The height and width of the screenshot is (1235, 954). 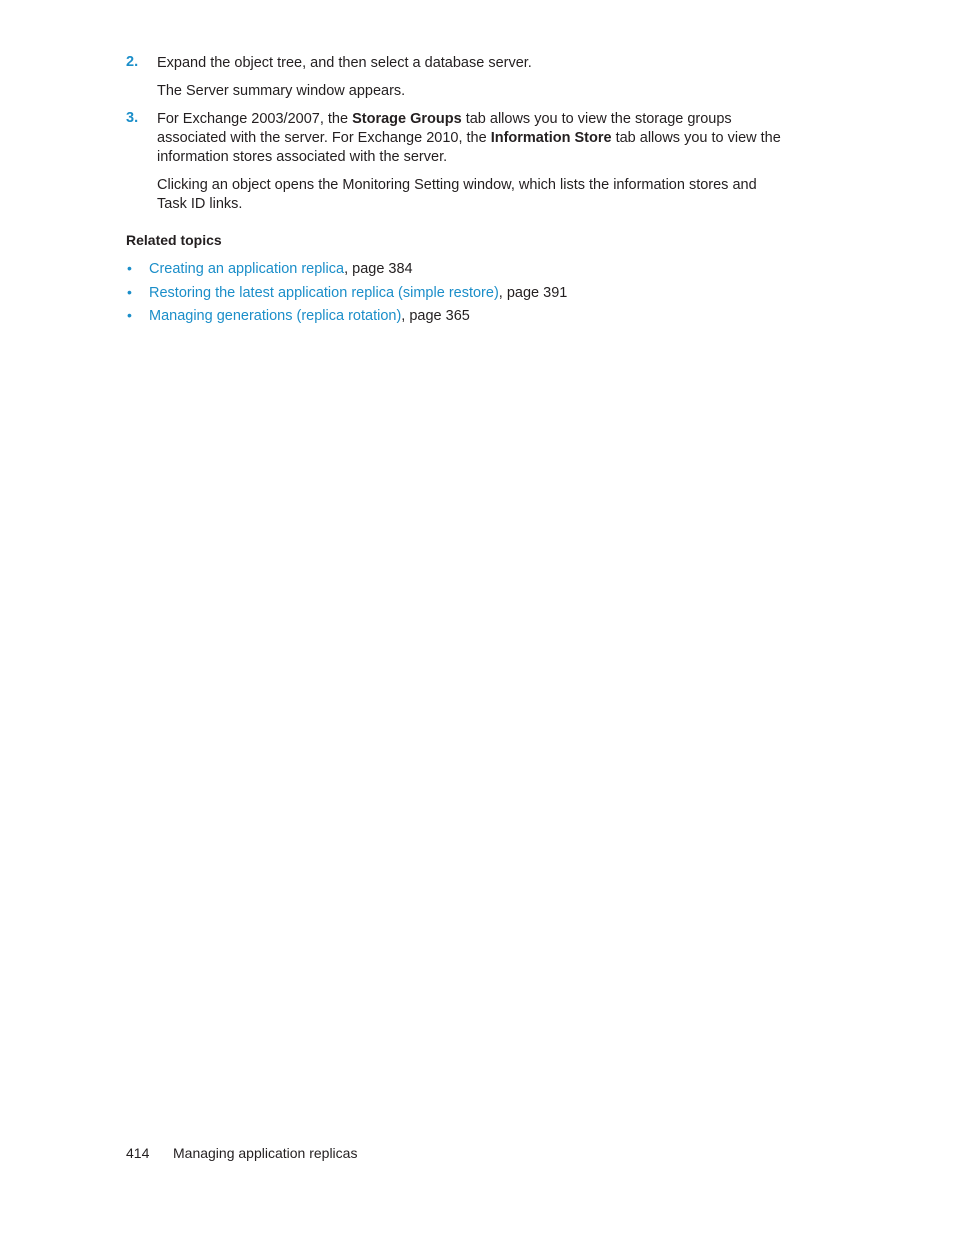 What do you see at coordinates (132, 62) in the screenshot?
I see `step-number: 2.` at bounding box center [132, 62].